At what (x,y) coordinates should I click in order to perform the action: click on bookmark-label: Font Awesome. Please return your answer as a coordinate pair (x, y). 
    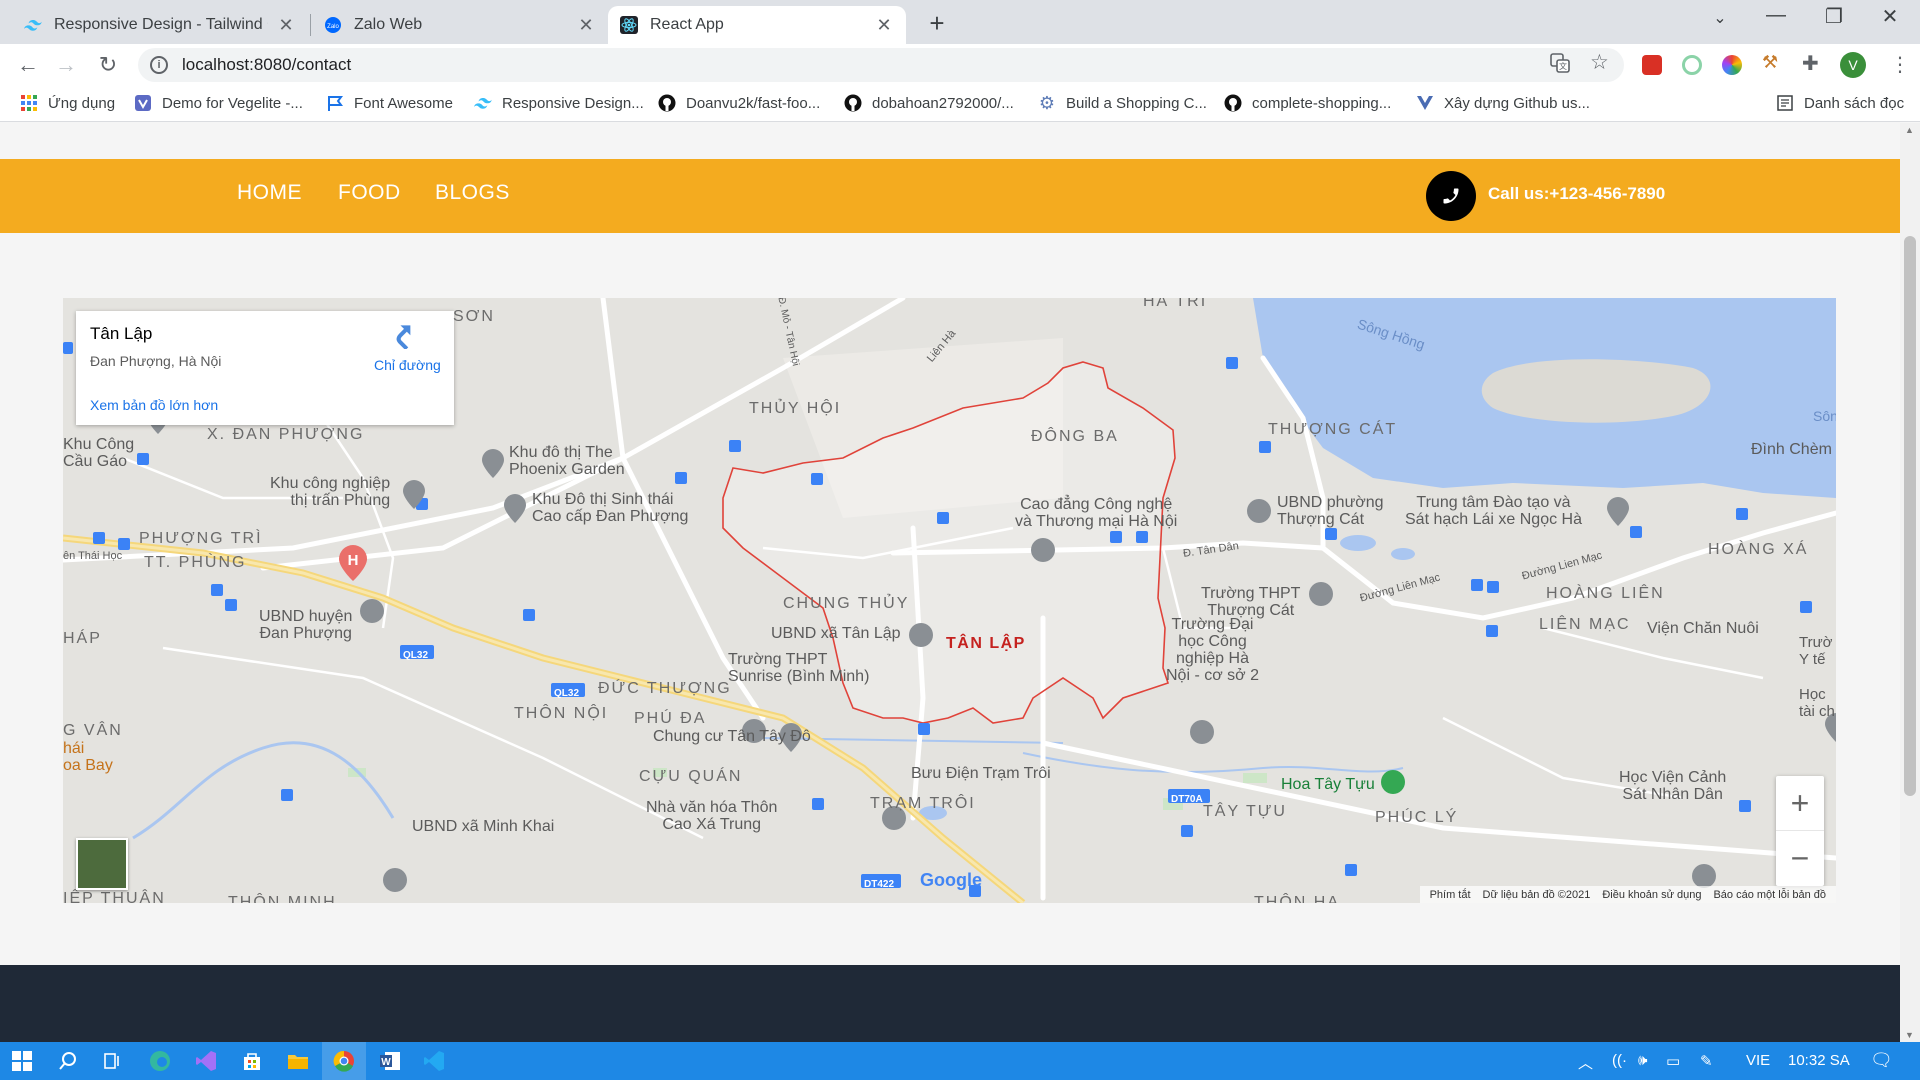
    Looking at the image, I should click on (403, 103).